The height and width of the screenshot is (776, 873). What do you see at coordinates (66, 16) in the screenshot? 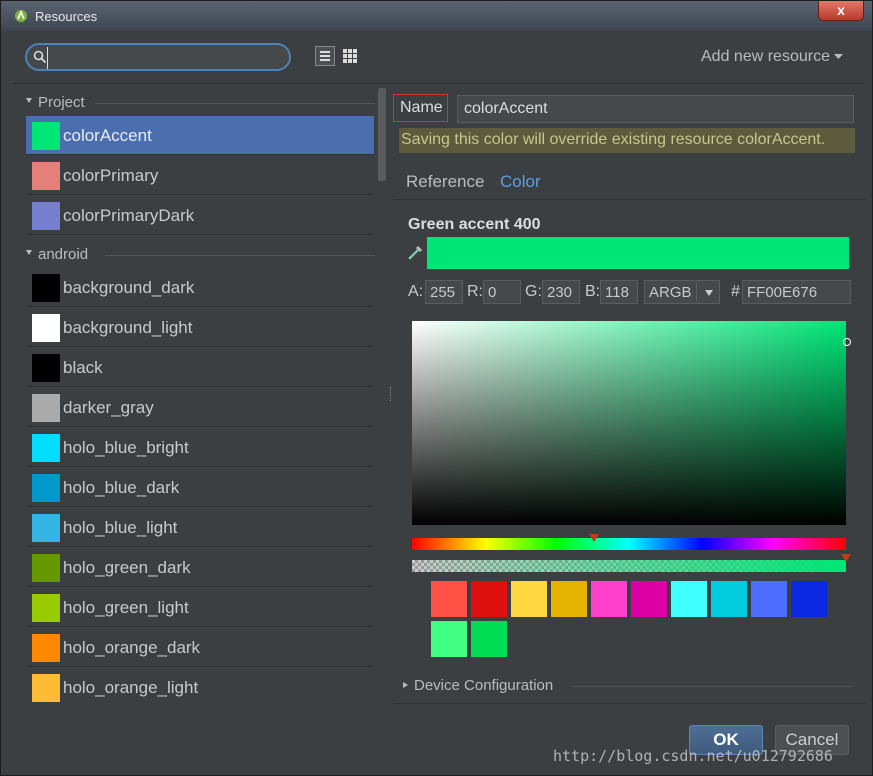
I see `window-title: Resources` at bounding box center [66, 16].